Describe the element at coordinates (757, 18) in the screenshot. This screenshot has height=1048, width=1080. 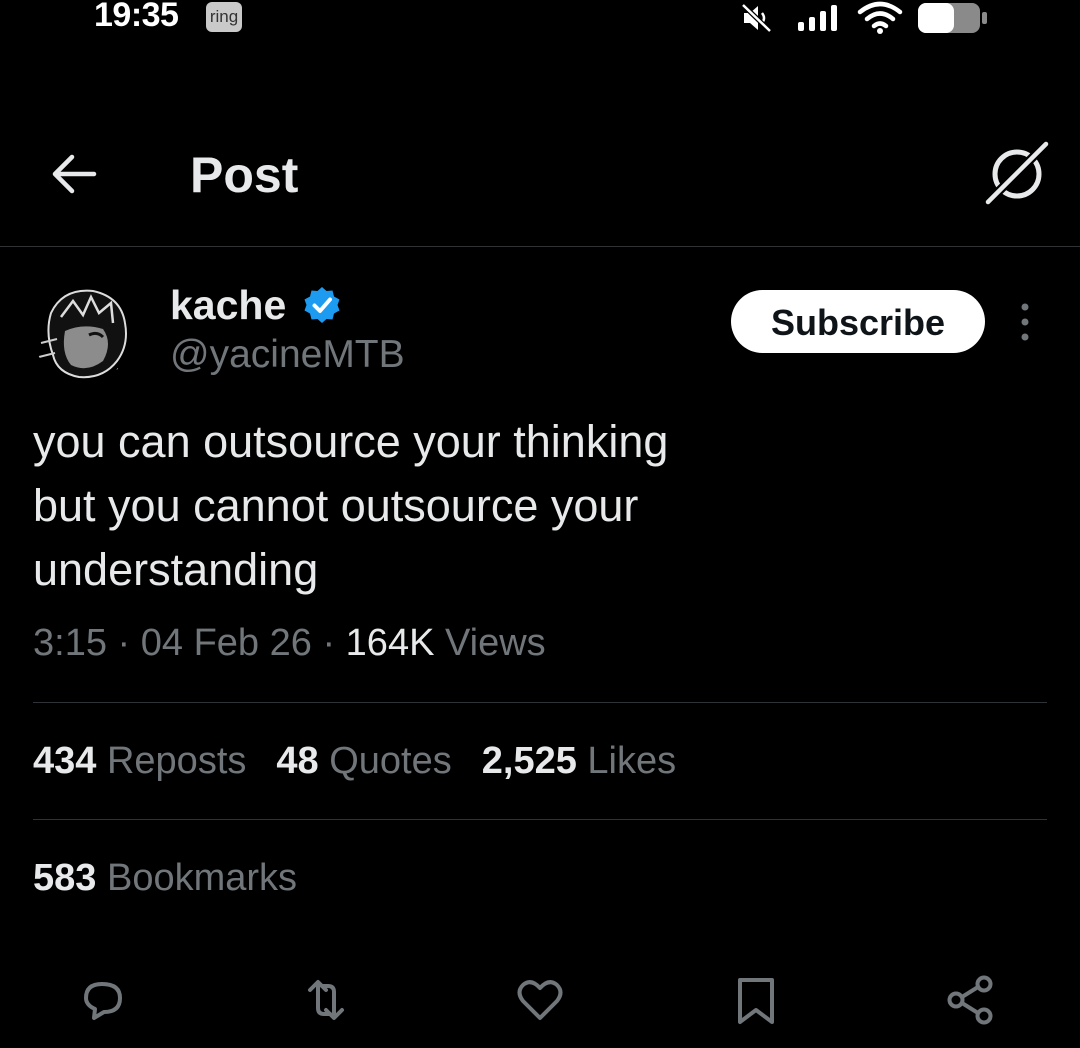
I see `mute-icon` at that location.